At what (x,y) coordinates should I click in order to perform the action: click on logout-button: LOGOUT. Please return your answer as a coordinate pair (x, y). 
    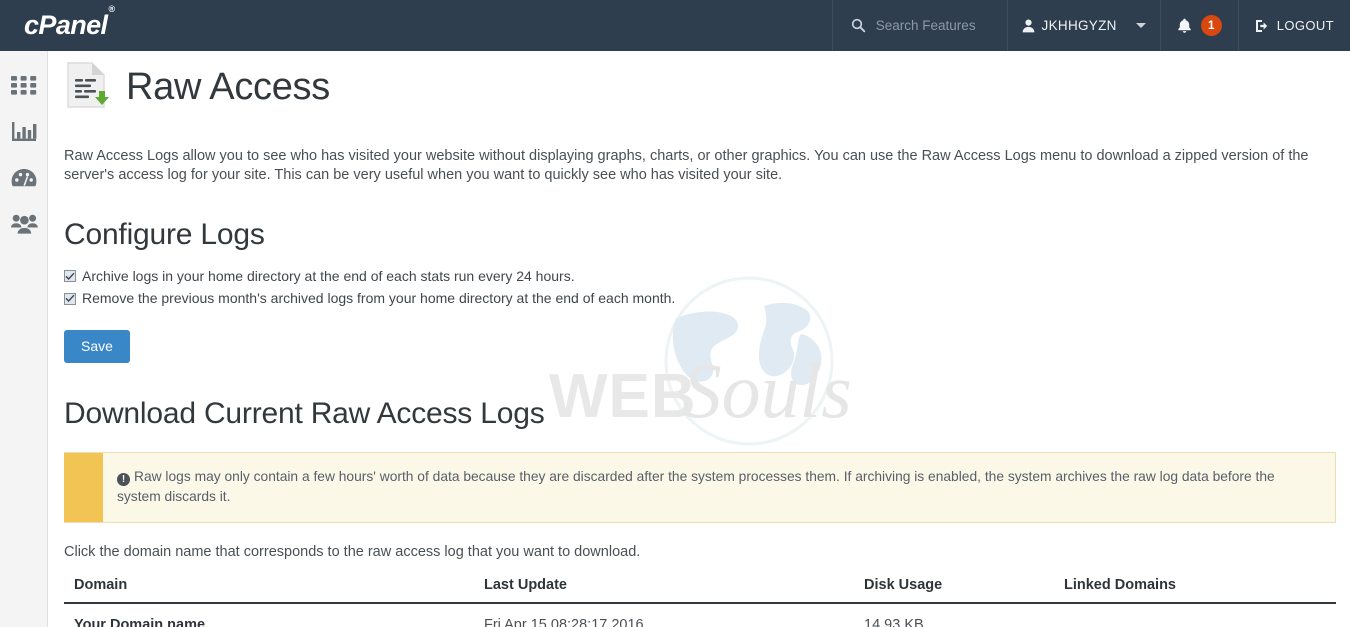
    Looking at the image, I should click on (1293, 25).